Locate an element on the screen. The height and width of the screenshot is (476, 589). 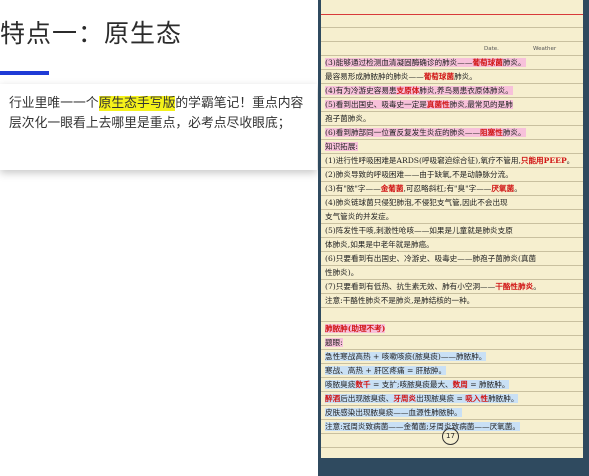
note-line: 醉酒后出现脓臭痰、牙周炎出现脓臭痰 = 吸入性肺脓肿。 is located at coordinates (422, 398).